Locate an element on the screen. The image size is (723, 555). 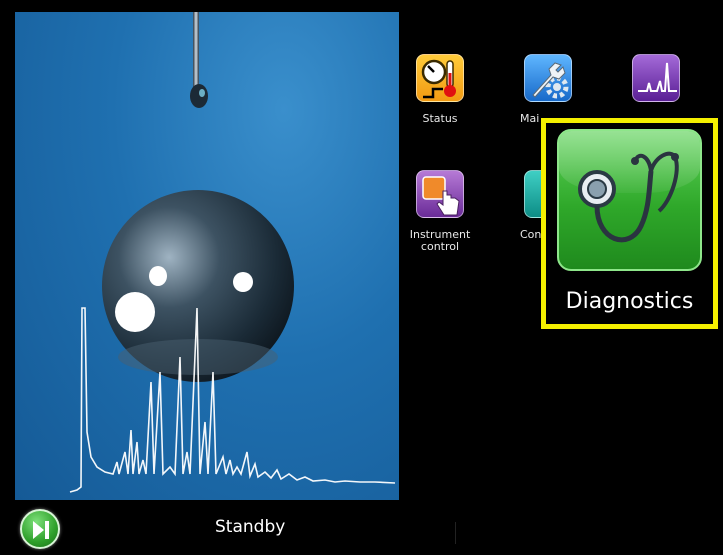
status-bar: Standby is located at coordinates (361, 527).